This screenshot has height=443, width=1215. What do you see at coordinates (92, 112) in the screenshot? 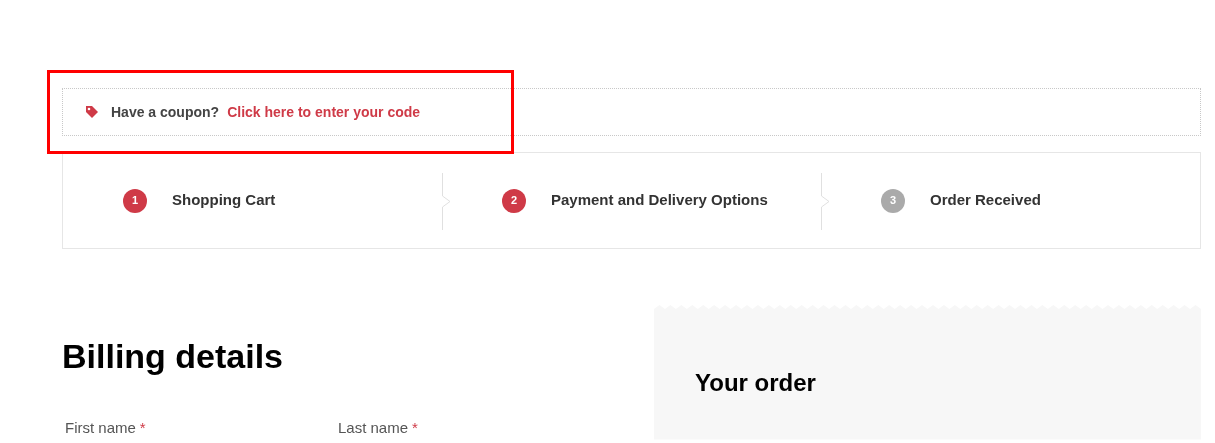
I see `tag-icon` at bounding box center [92, 112].